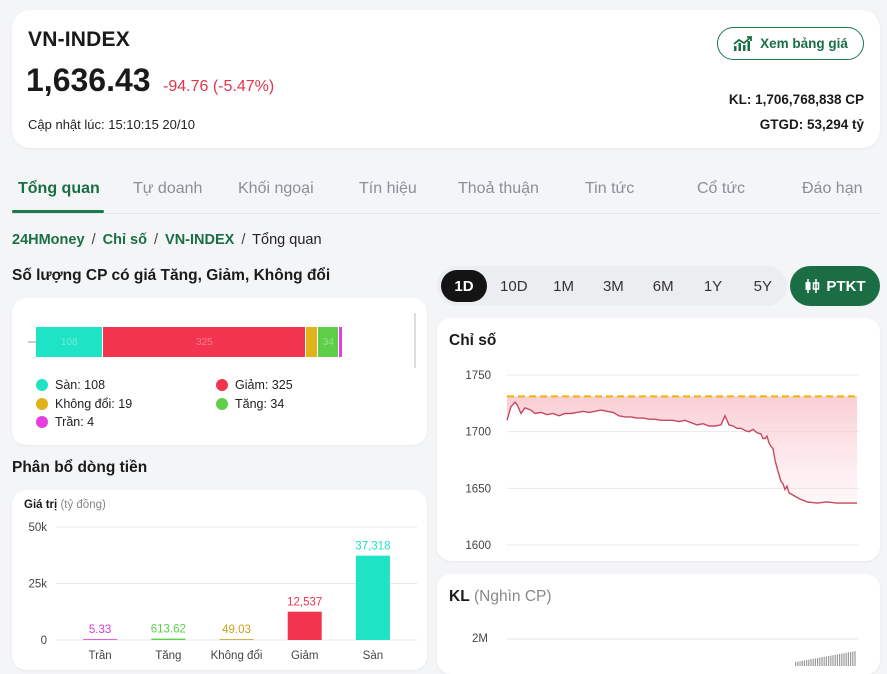 The image size is (887, 674). What do you see at coordinates (125, 240) in the screenshot?
I see `breadcrumb-indices: Chỉ số` at bounding box center [125, 240].